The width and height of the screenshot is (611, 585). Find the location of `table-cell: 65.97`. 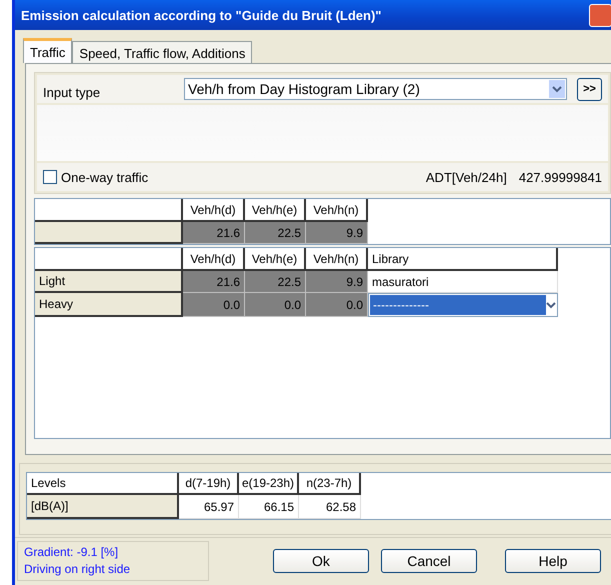

table-cell: 65.97 is located at coordinates (209, 507).